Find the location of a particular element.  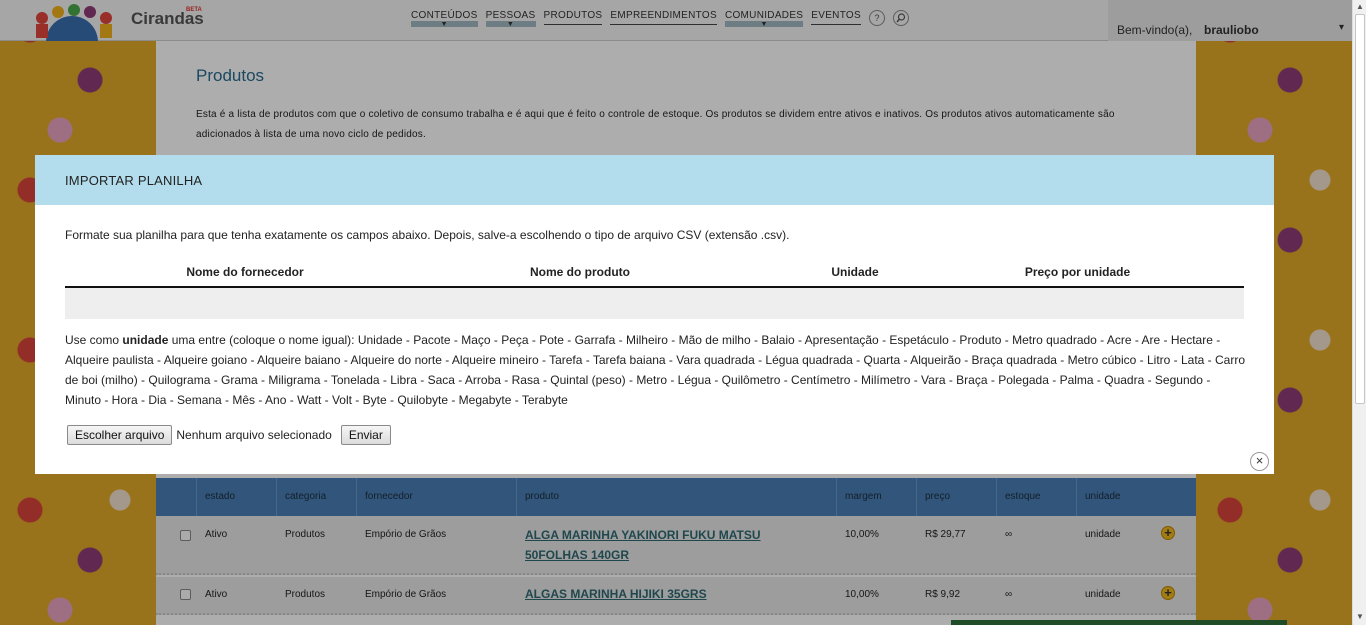

page-scrollbar: ▲ ▼ is located at coordinates (1359, 312).